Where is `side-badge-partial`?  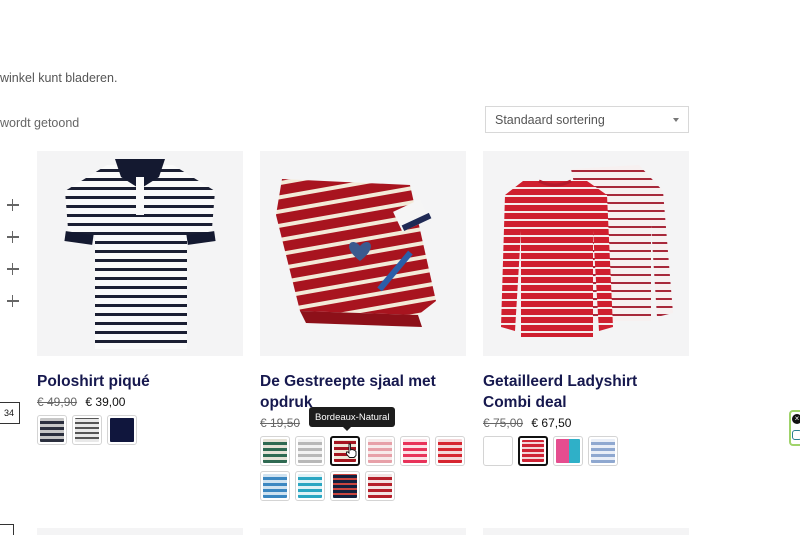
side-badge-partial is located at coordinates (7, 529).